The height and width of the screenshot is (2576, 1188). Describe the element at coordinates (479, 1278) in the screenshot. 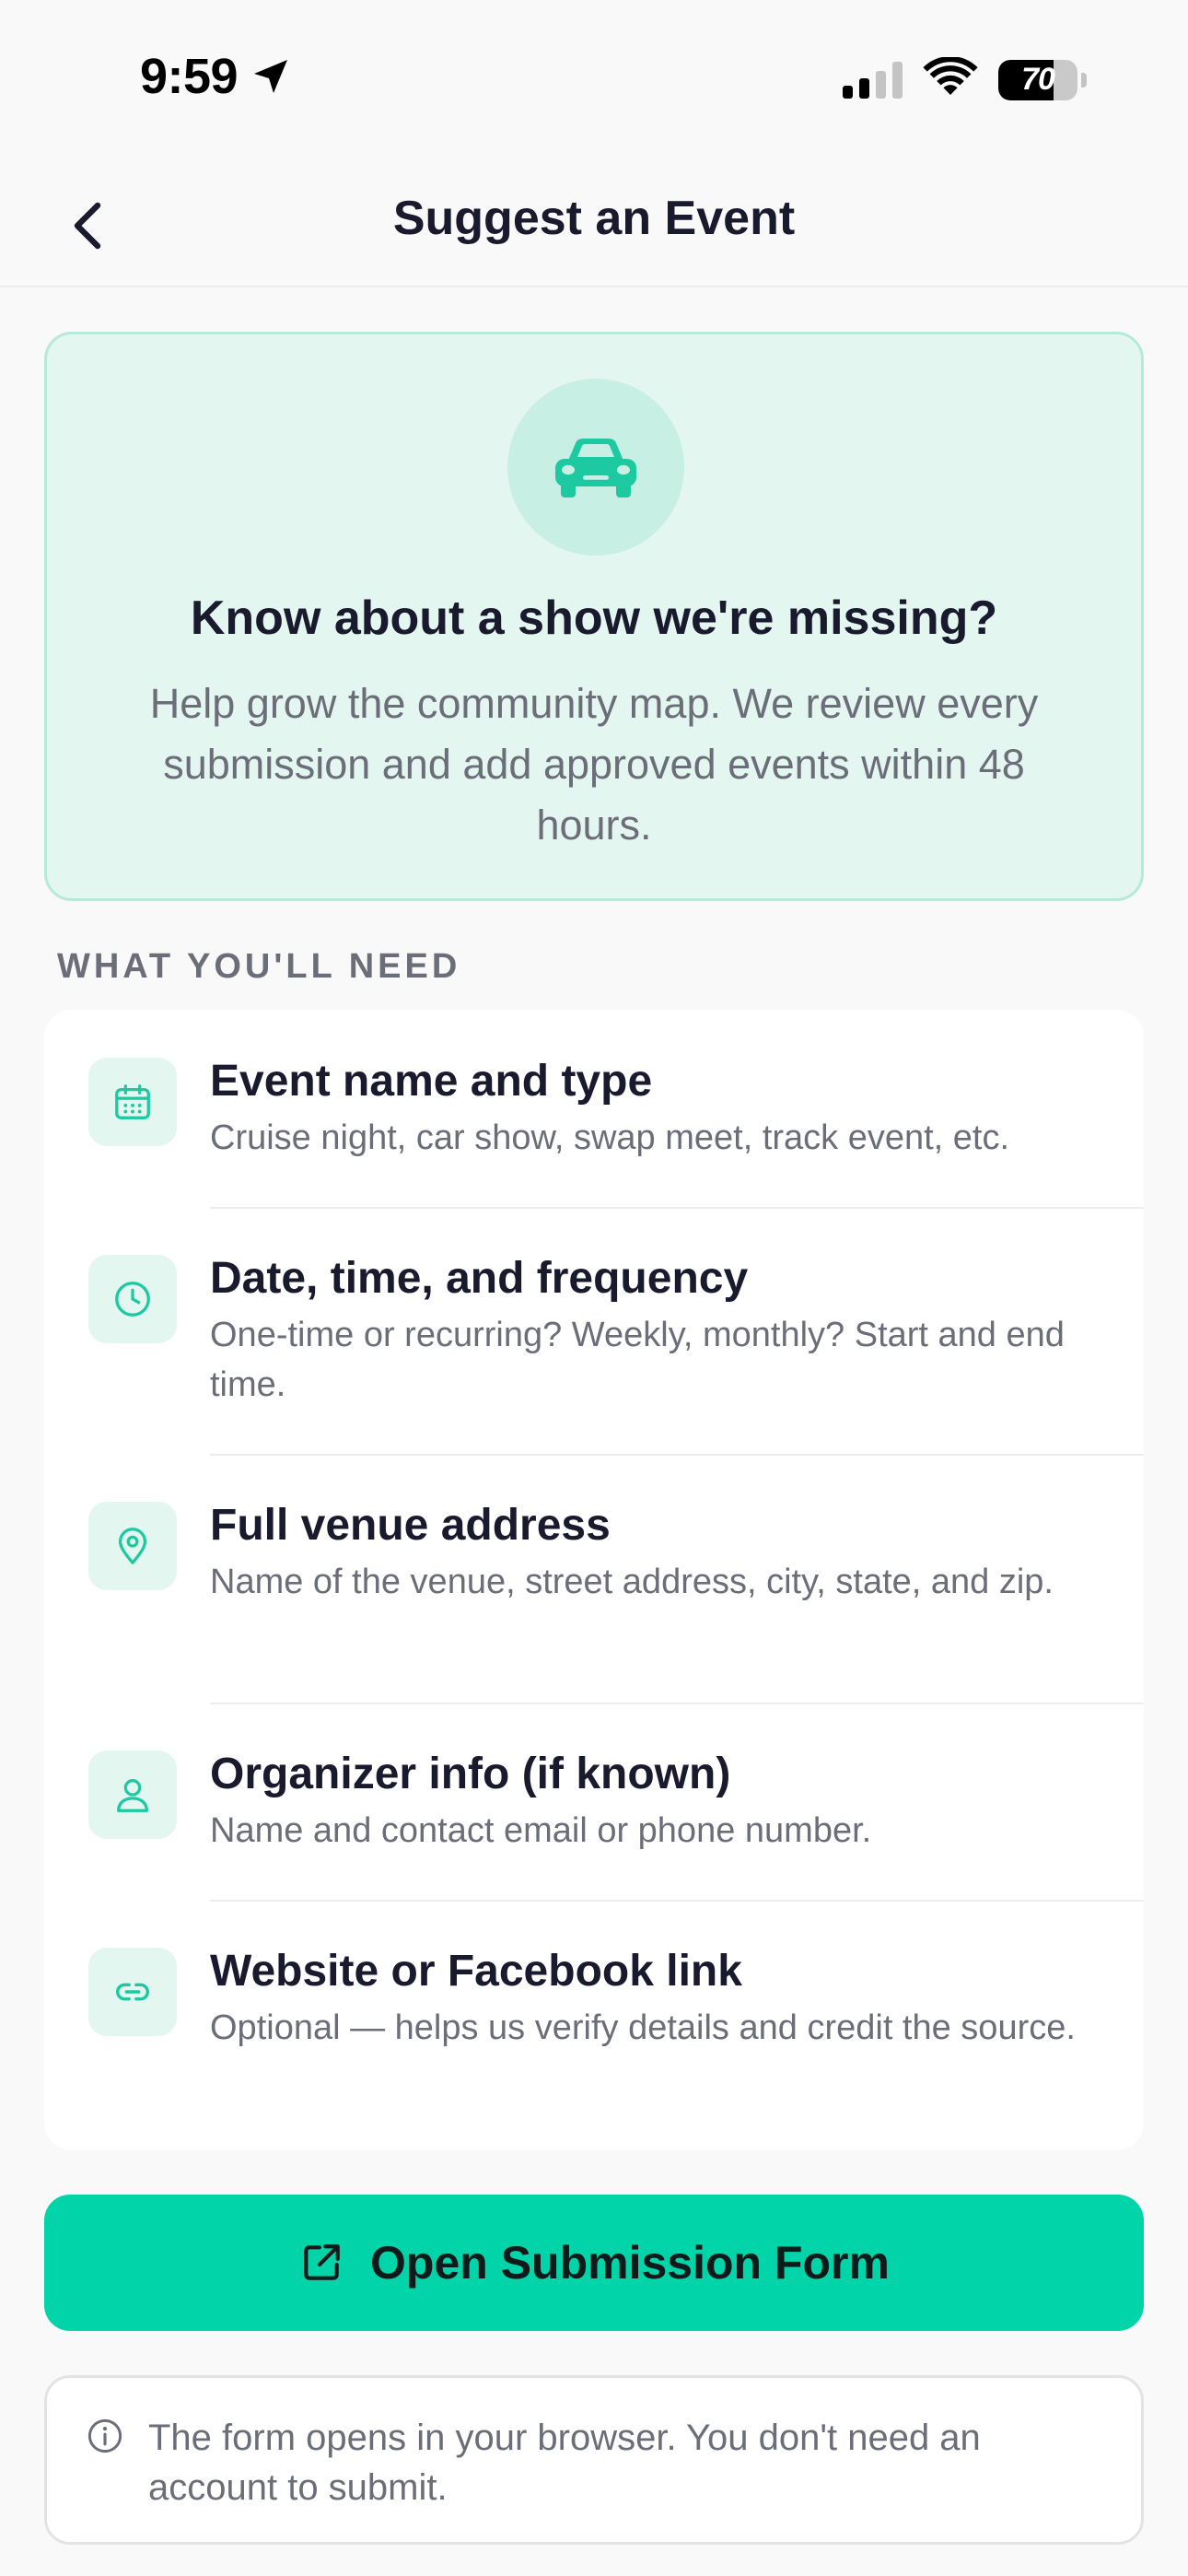

I see `item-title: Date, time, and frequency` at that location.